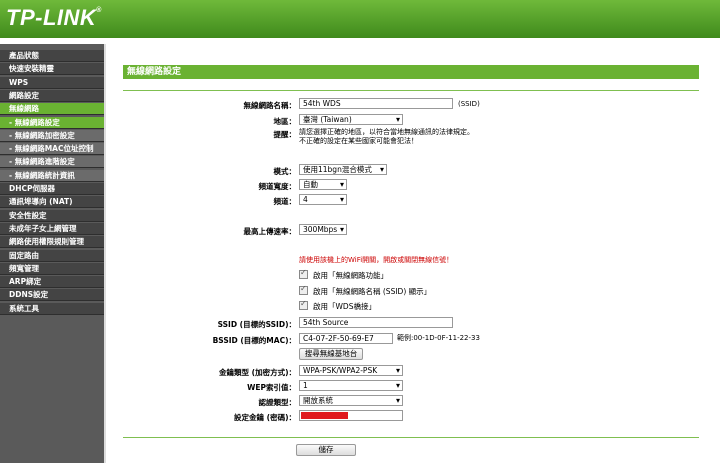 This screenshot has width=720, height=463. What do you see at coordinates (285, 201) in the screenshot?
I see `channel-label: 頻道：` at bounding box center [285, 201].